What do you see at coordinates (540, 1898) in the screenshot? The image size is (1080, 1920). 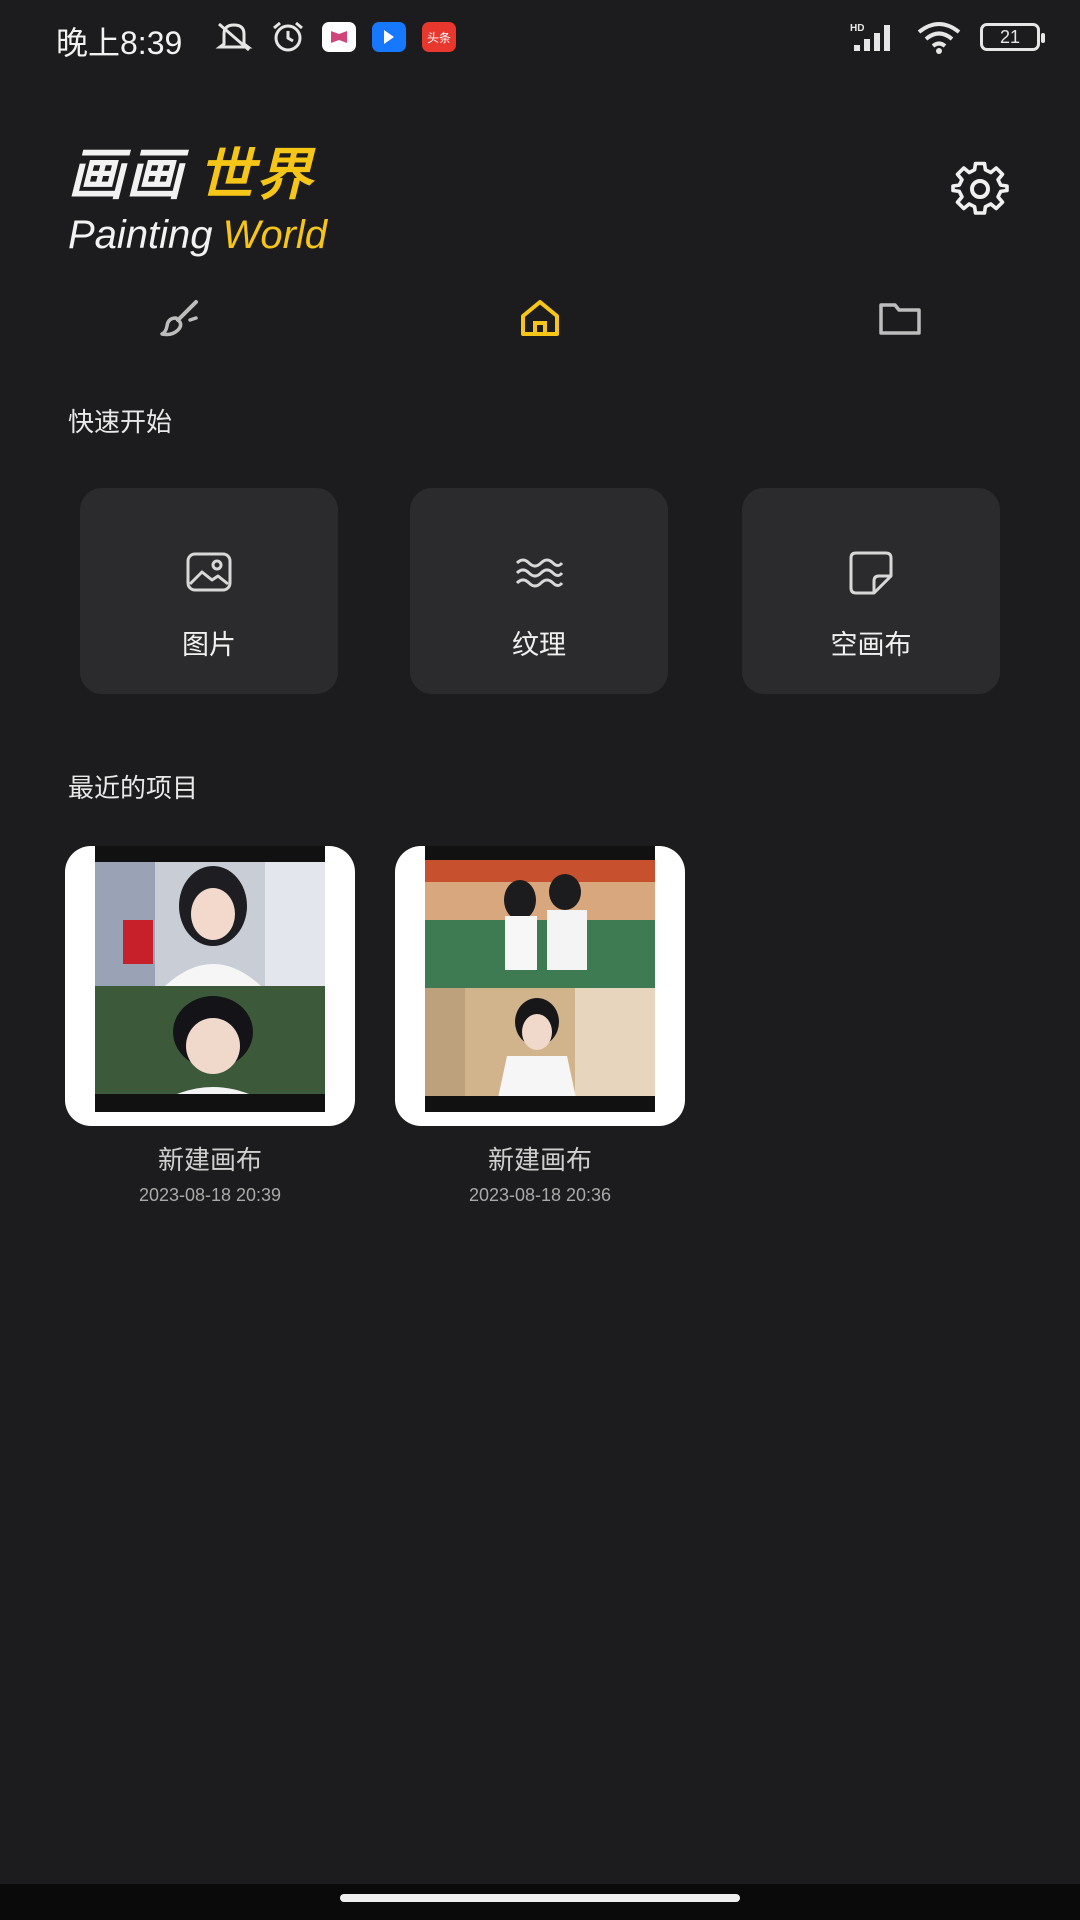 I see `home-indicator` at bounding box center [540, 1898].